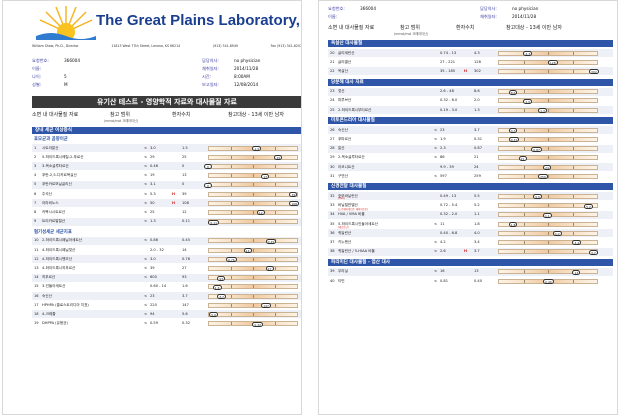  I want to click on value-marker: 0.32, so click(258, 324).